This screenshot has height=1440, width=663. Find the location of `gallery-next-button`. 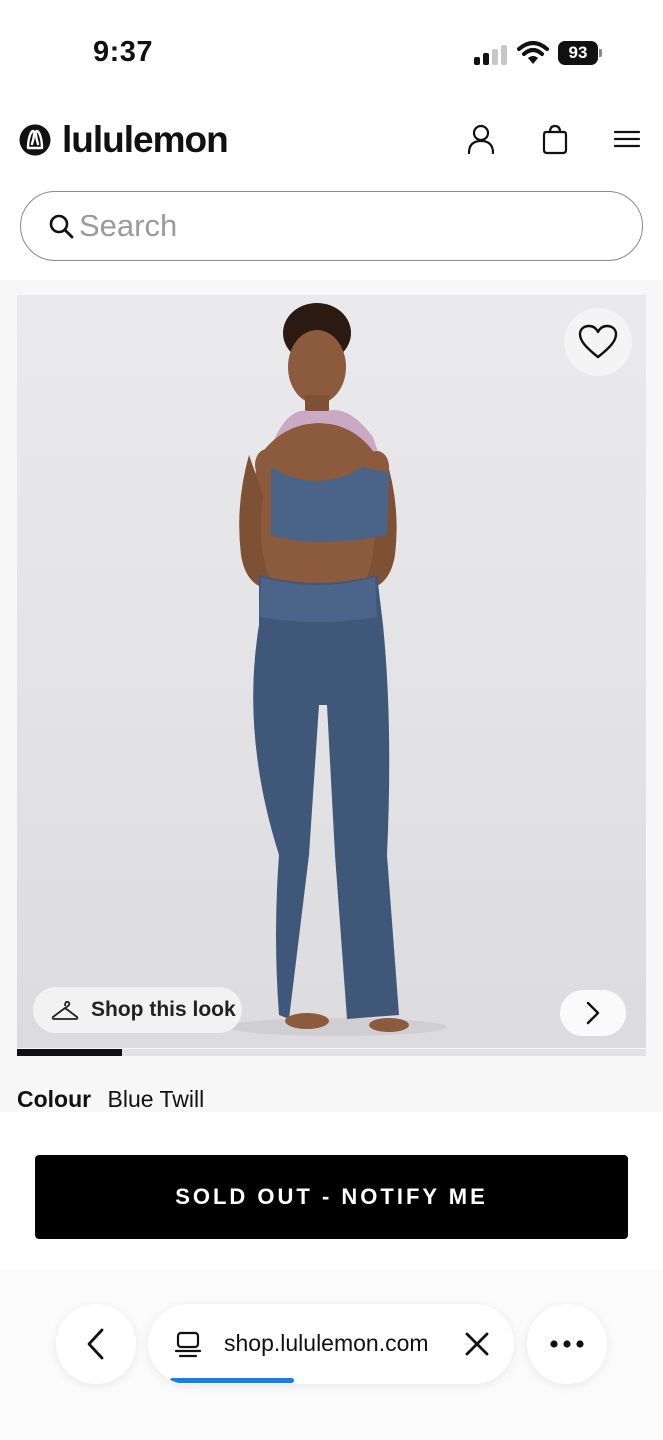

gallery-next-button is located at coordinates (593, 1013).